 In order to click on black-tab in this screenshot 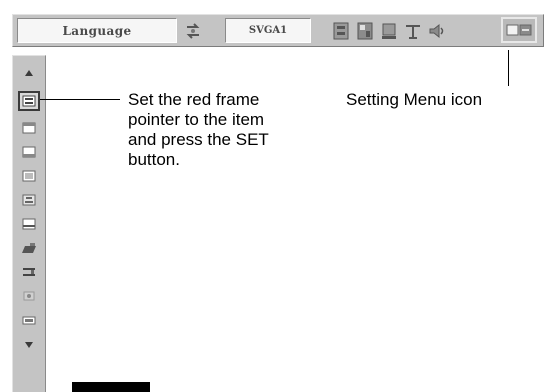, I will do `click(111, 387)`.